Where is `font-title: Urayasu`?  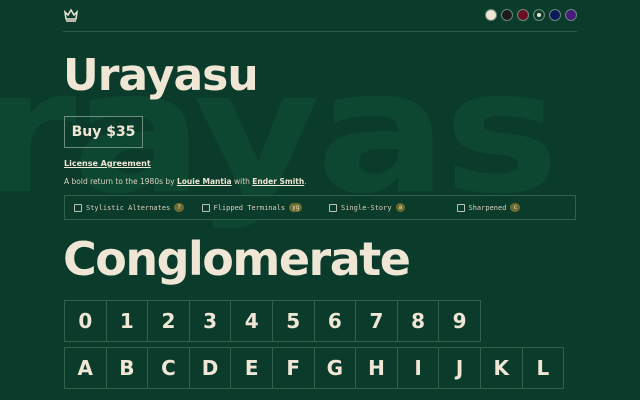
font-title: Urayasu is located at coordinates (161, 75).